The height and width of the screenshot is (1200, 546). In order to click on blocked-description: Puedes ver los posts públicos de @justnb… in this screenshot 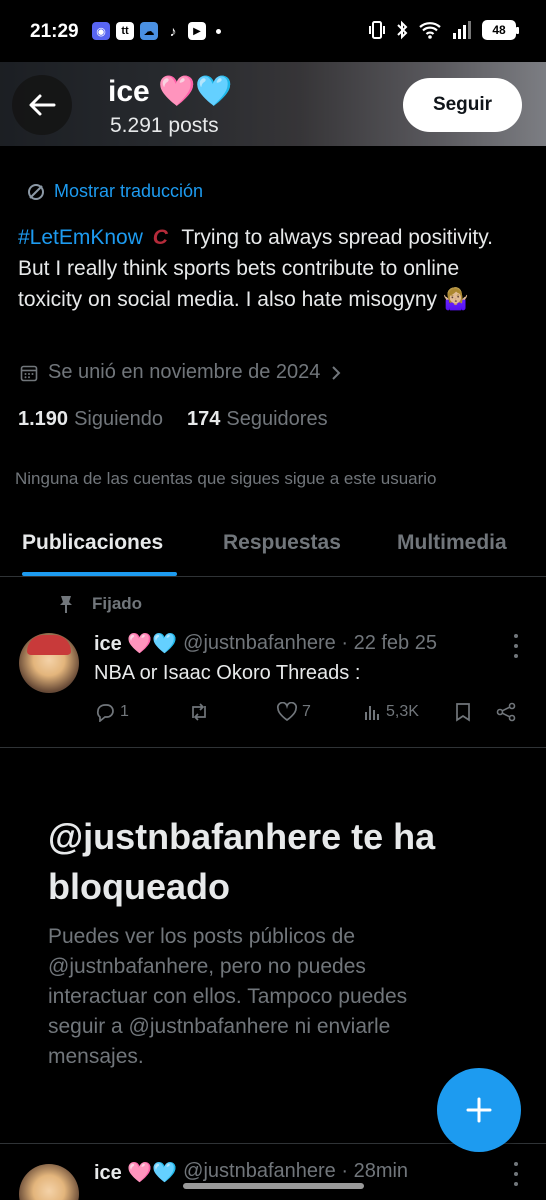, I will do `click(228, 996)`.